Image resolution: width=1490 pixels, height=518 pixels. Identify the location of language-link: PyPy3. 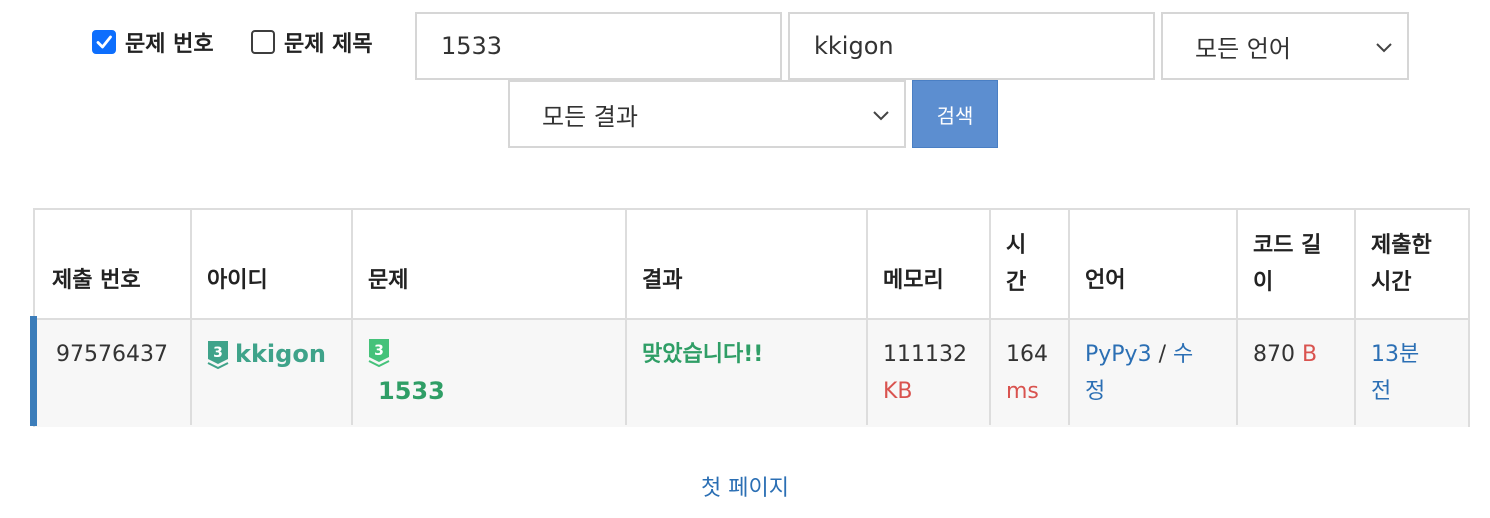
(1118, 354).